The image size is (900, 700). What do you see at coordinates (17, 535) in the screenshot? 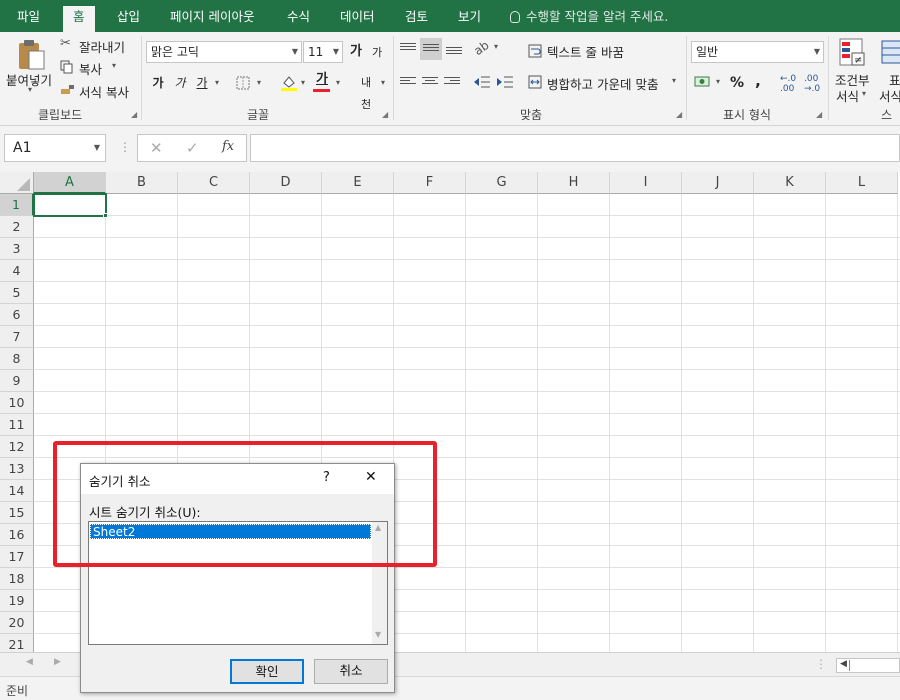
I see `row-header: 16` at bounding box center [17, 535].